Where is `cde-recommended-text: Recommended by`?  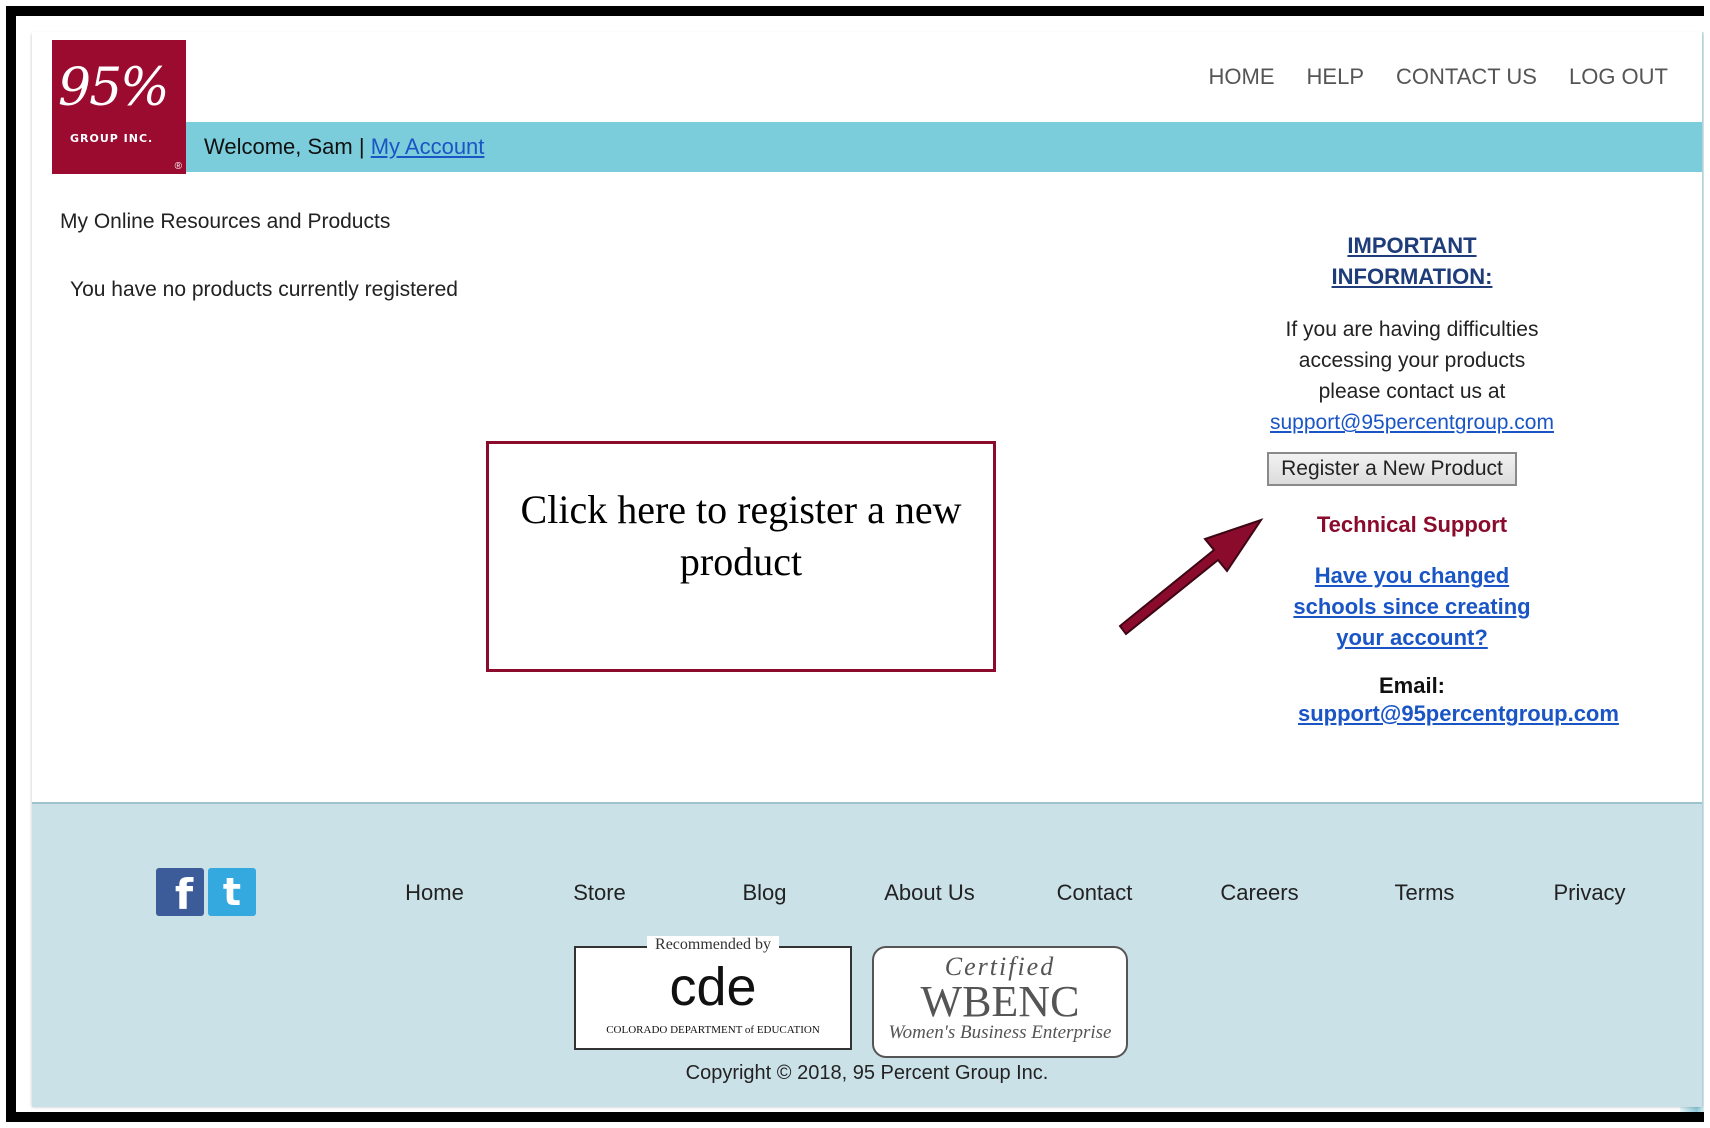 cde-recommended-text: Recommended by is located at coordinates (713, 945).